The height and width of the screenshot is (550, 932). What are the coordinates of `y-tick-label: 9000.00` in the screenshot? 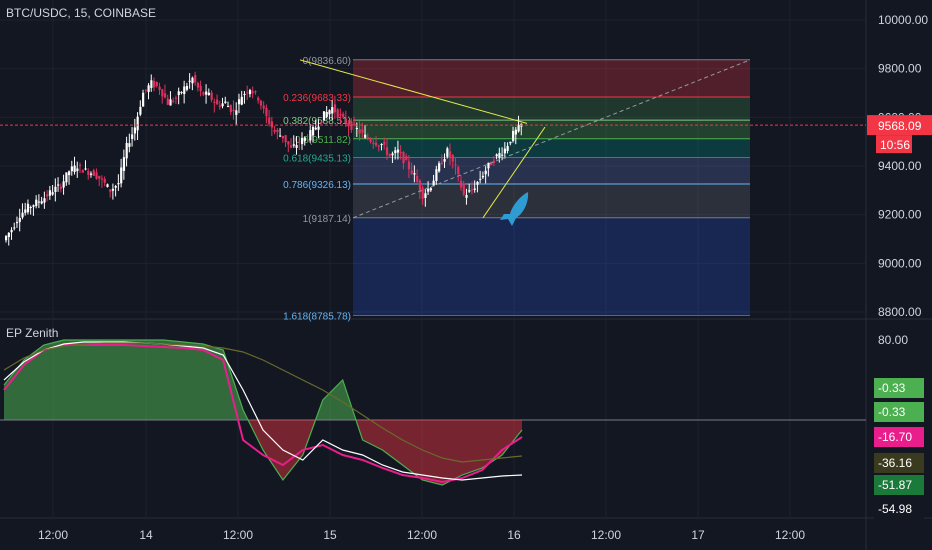 It's located at (900, 263).